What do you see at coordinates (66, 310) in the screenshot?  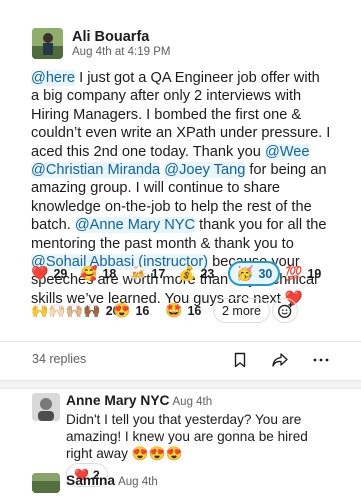 I see `raising-hands-icon: 🙌🙌🏻🙌🏼🙌🏾` at bounding box center [66, 310].